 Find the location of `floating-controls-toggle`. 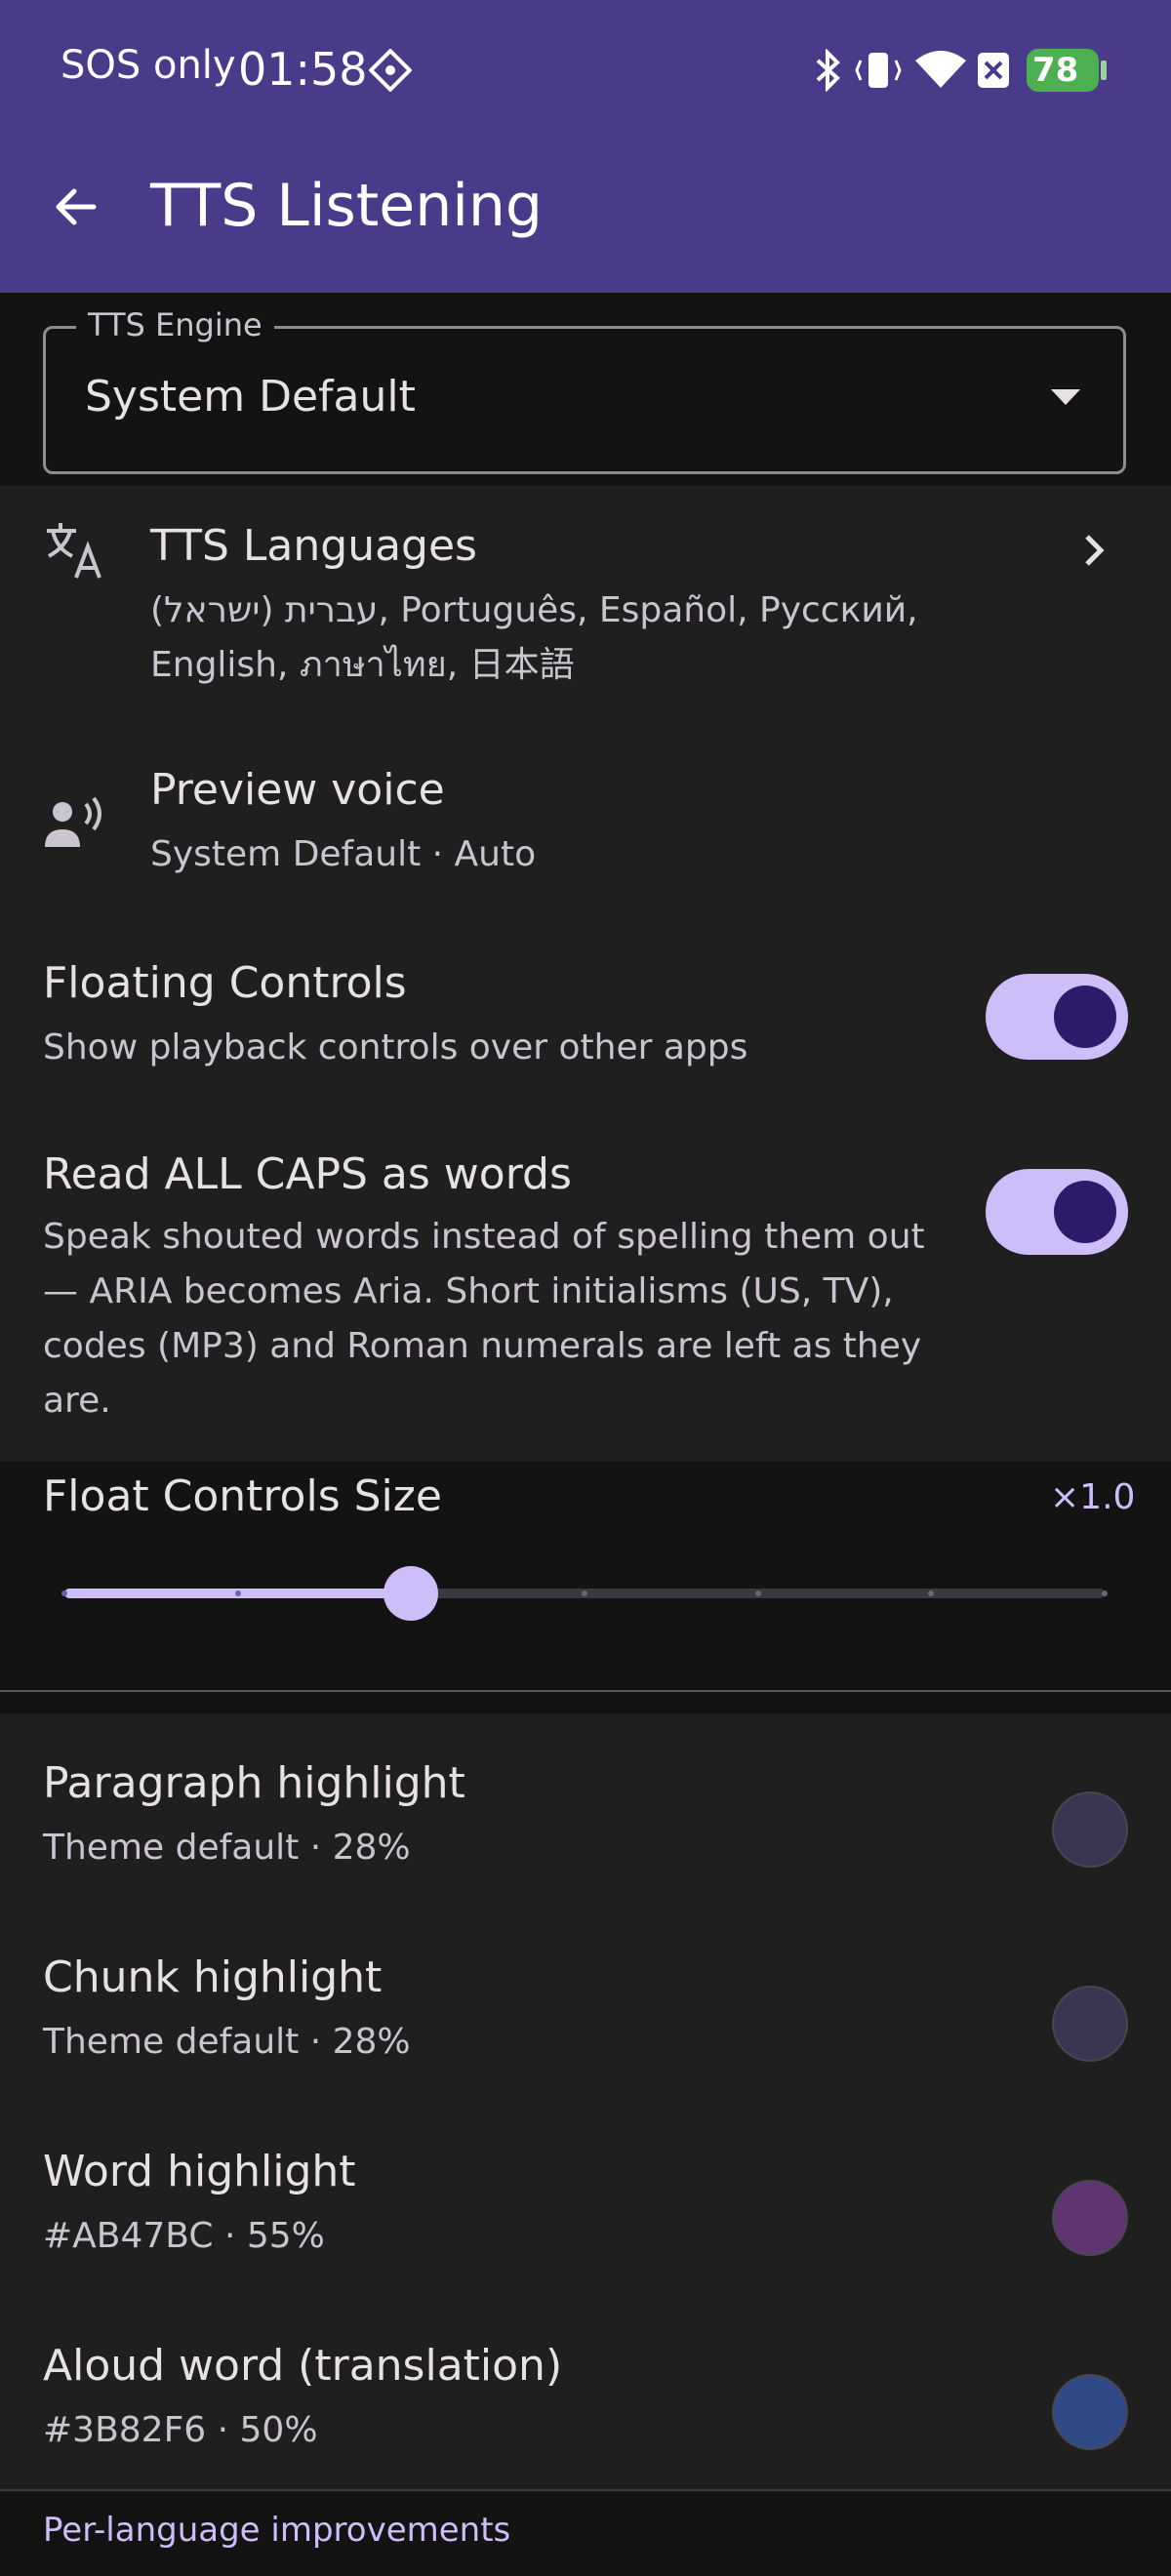

floating-controls-toggle is located at coordinates (1057, 1017).